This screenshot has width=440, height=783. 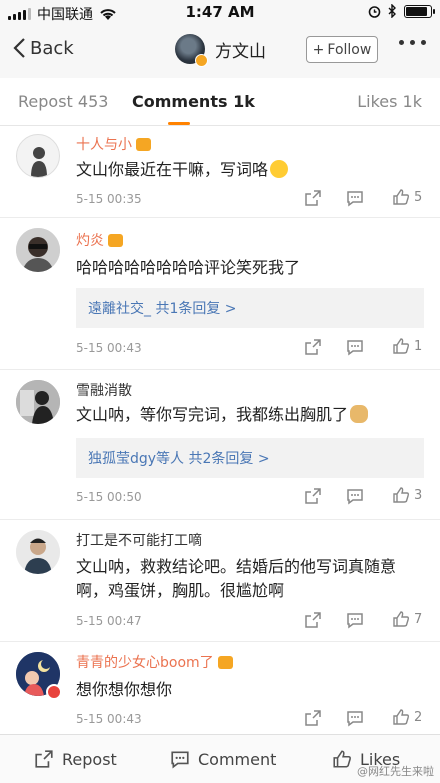 I want to click on comment-time: 5-15 00:35, so click(x=109, y=199).